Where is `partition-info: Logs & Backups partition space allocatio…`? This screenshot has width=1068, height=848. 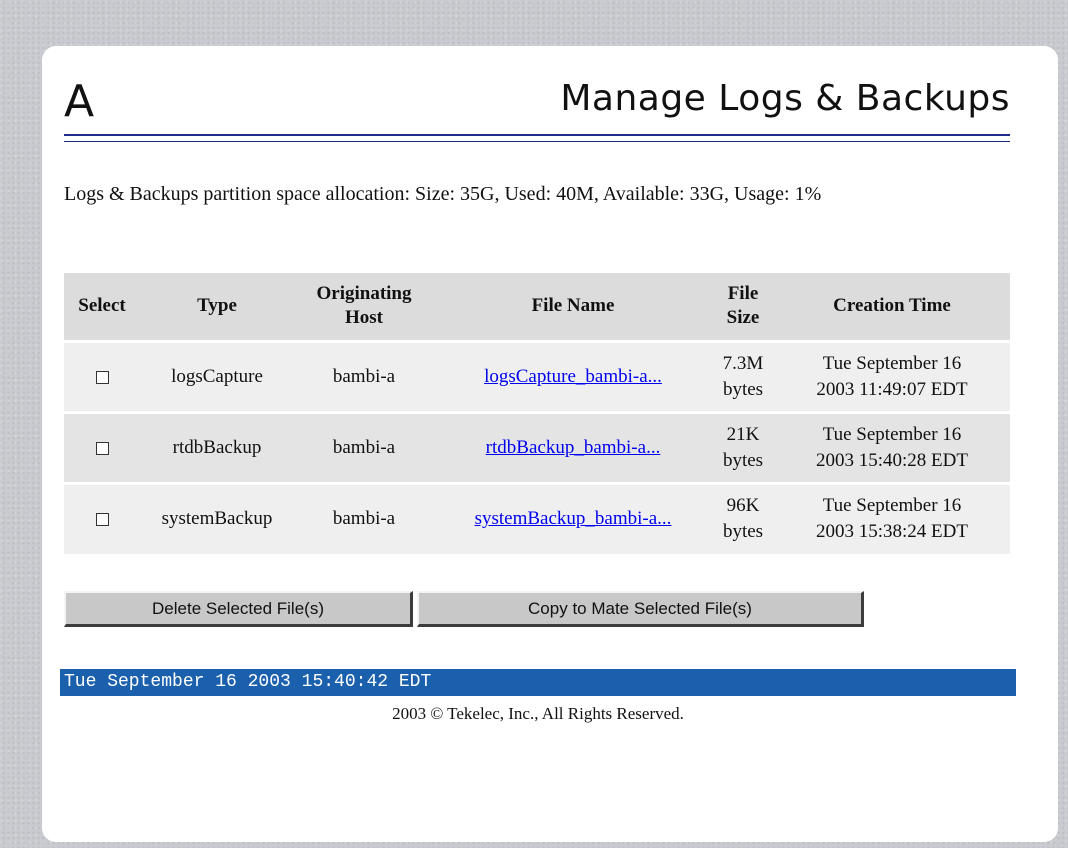 partition-info: Logs & Backups partition space allocatio… is located at coordinates (443, 194).